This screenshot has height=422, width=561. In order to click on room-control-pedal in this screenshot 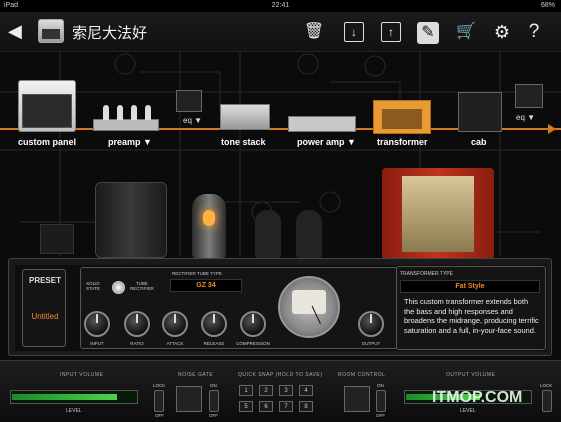, I will do `click(357, 399)`.